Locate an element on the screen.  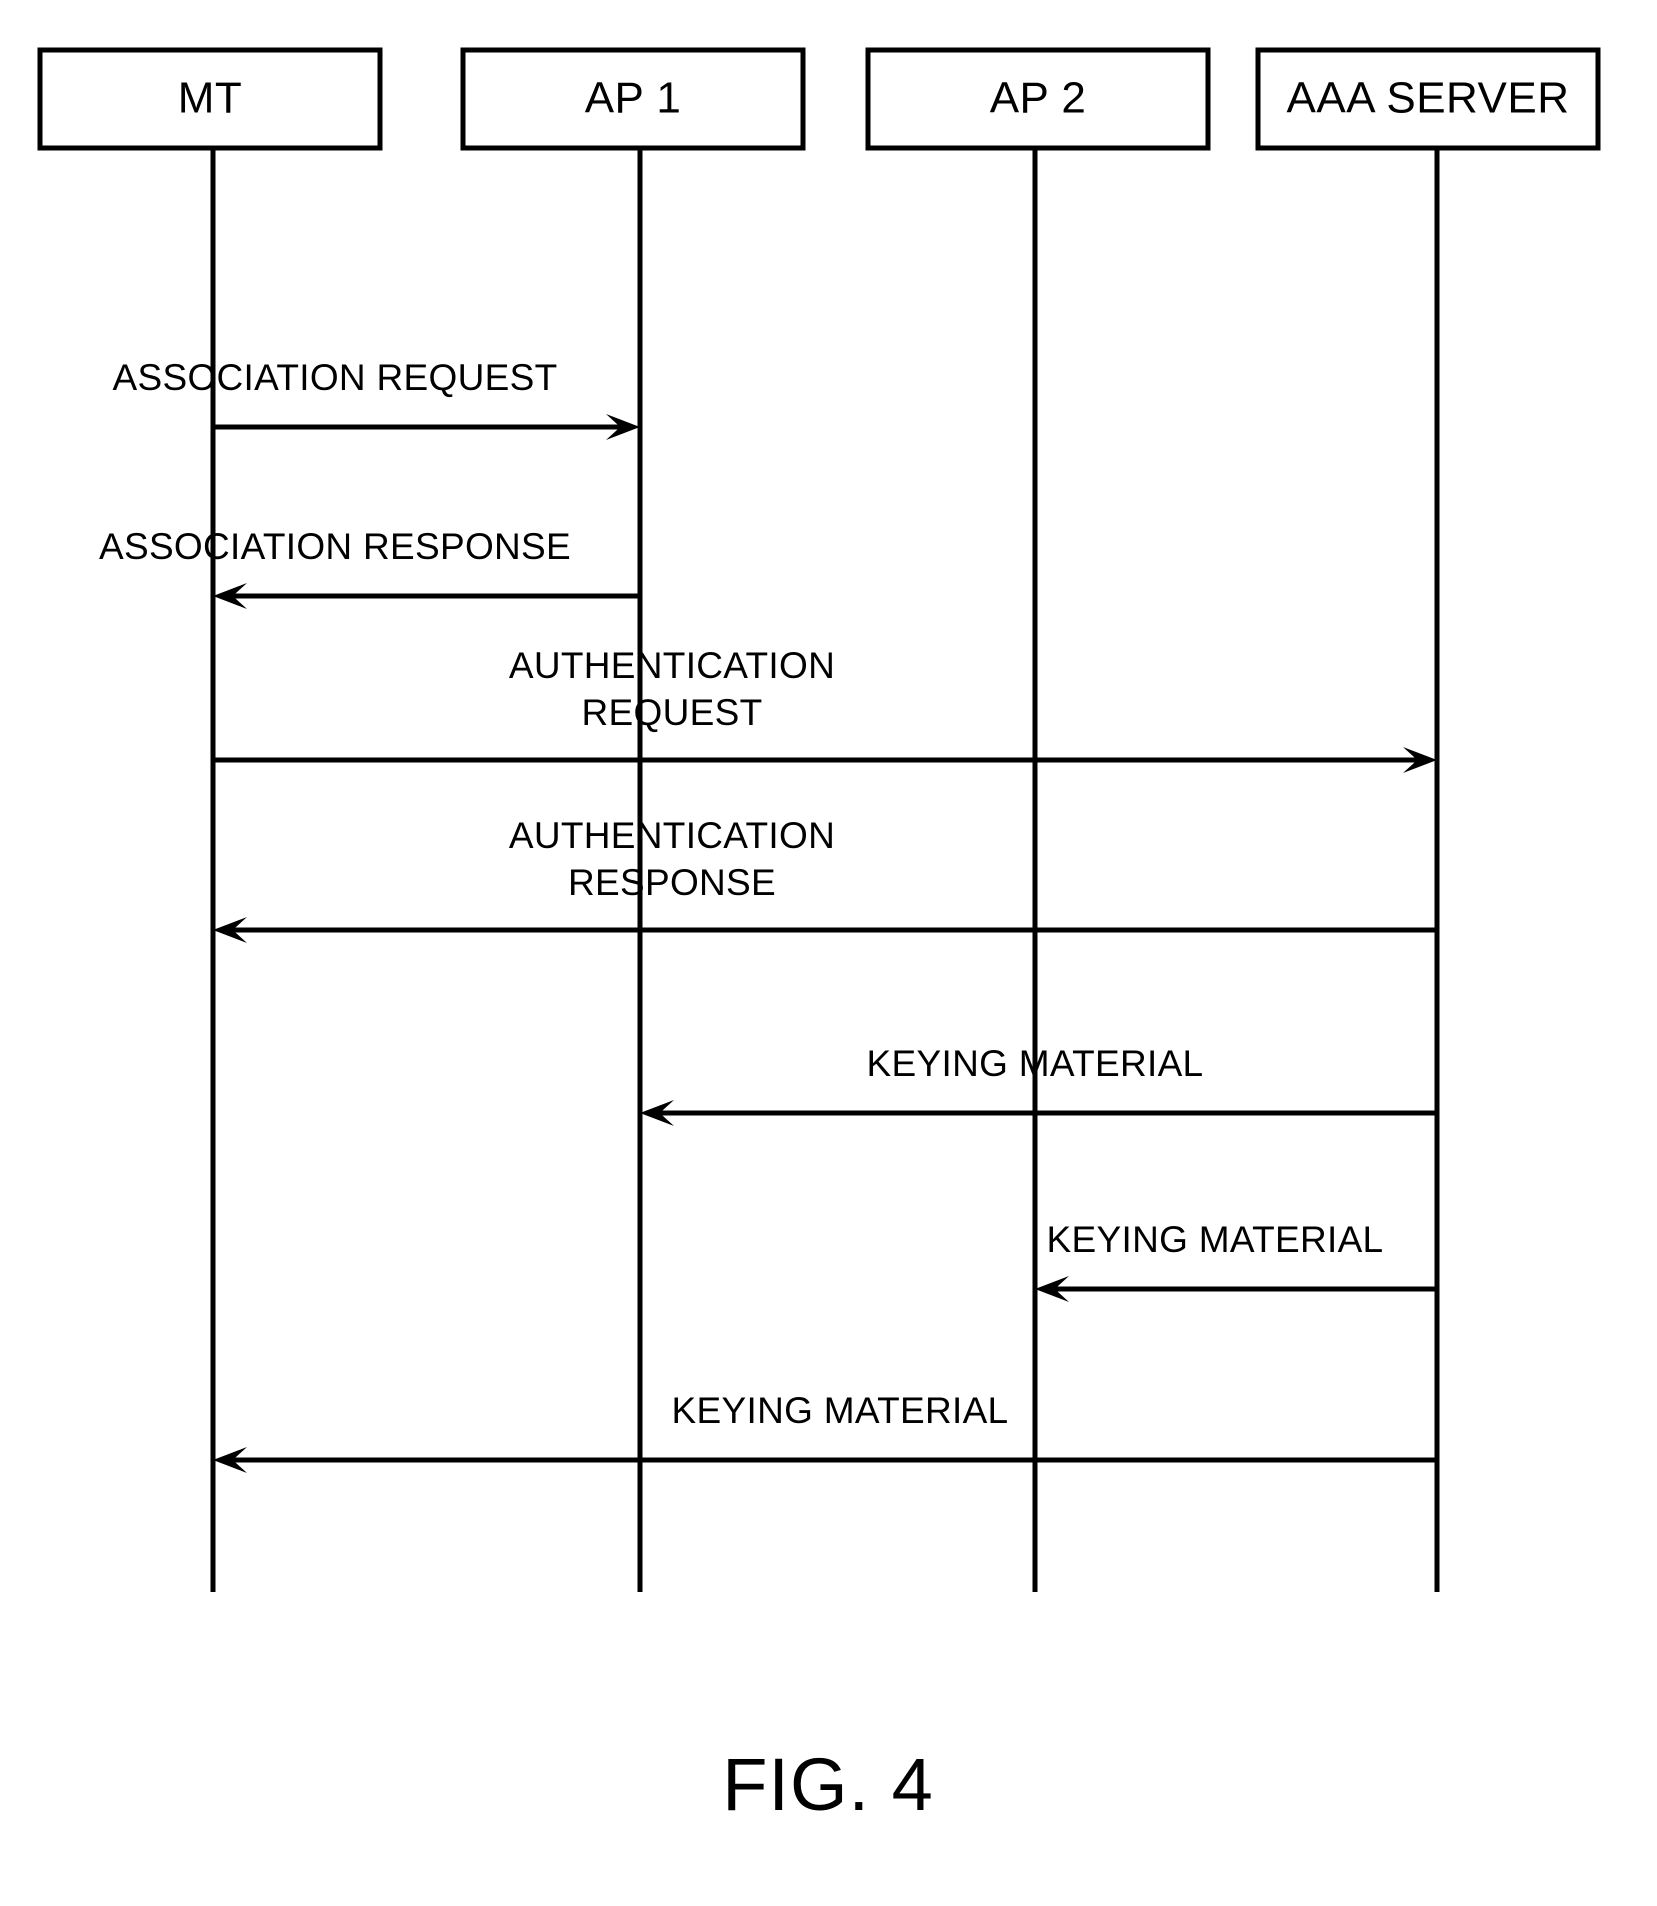
lane-header-ap2: AP 2 is located at coordinates (1038, 99).